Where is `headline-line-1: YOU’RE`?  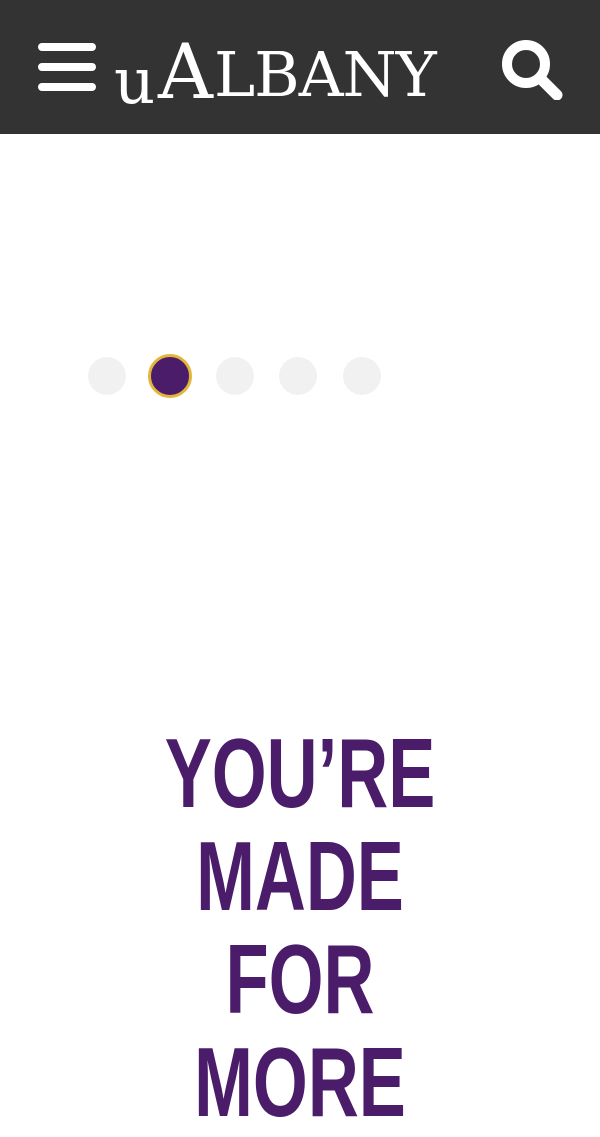
headline-line-1: YOU’RE is located at coordinates (300, 773).